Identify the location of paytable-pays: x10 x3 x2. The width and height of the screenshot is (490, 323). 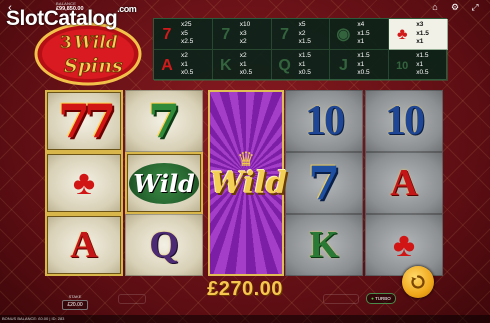
(245, 34).